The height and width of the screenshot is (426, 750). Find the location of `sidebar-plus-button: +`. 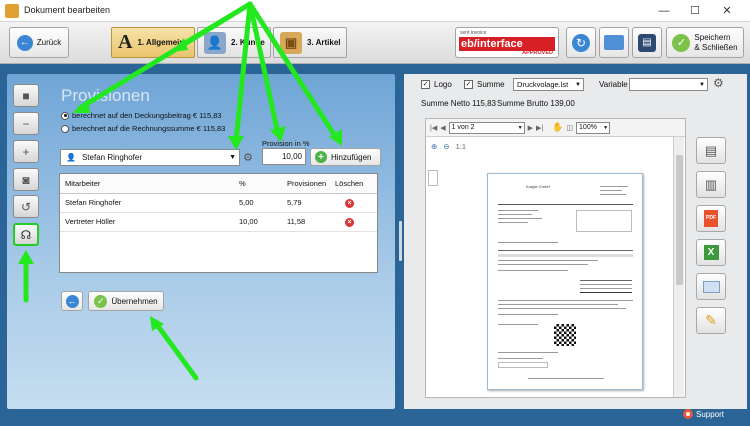

sidebar-plus-button: + is located at coordinates (26, 151).